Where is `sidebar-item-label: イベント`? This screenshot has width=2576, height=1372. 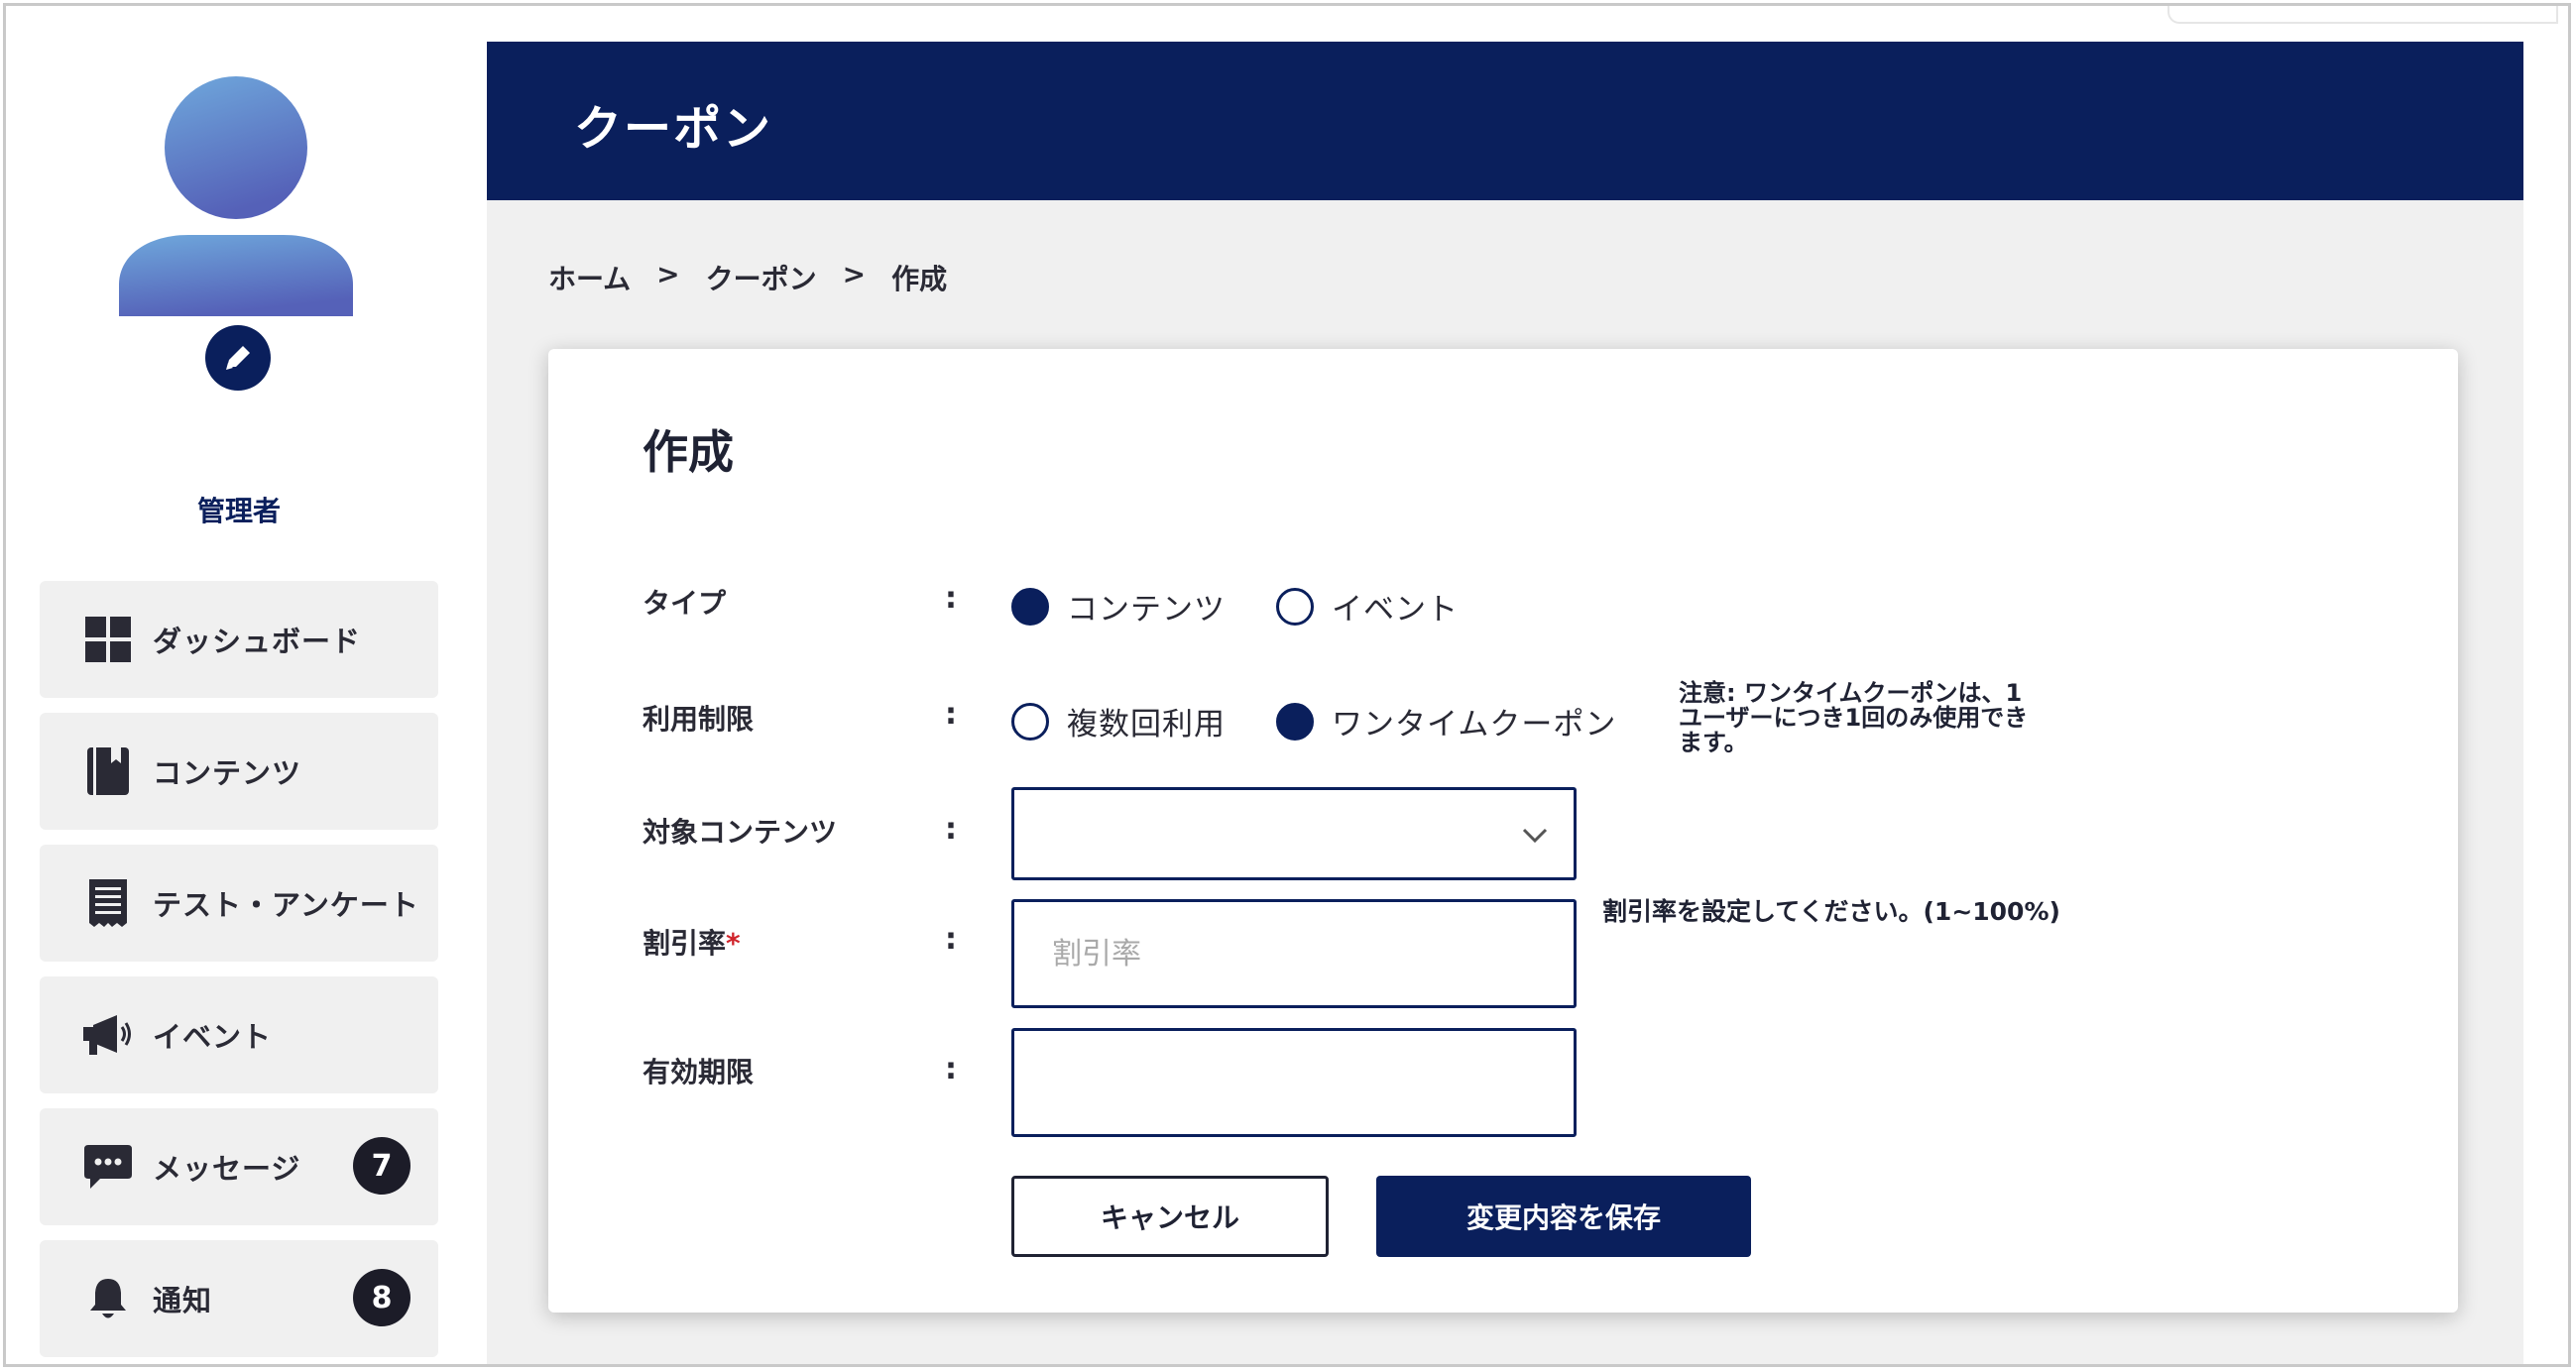
sidebar-item-label: イベント is located at coordinates (213, 1037).